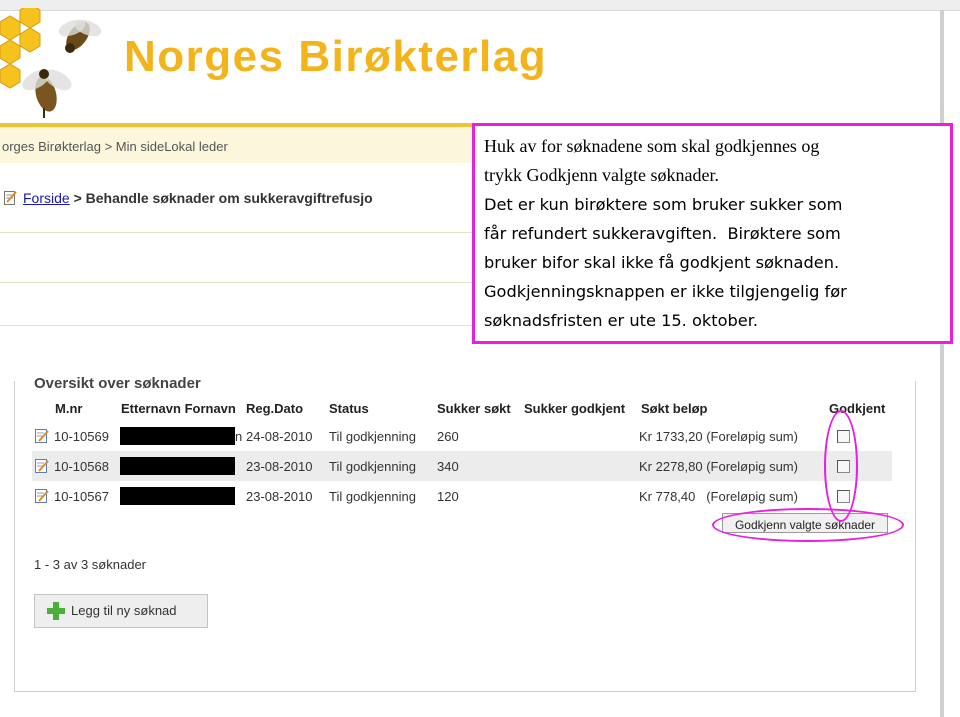  What do you see at coordinates (621, 320) in the screenshot?
I see `callout-line: søknadsfristen er ute 15. oktober.` at bounding box center [621, 320].